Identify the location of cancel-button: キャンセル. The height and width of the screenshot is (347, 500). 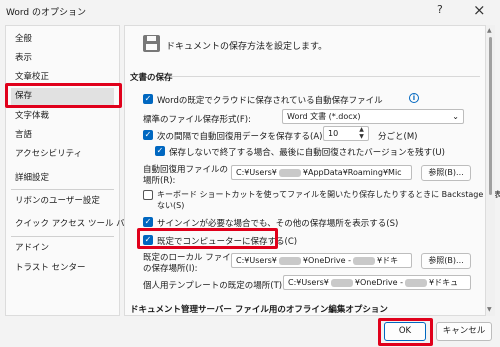
(464, 331).